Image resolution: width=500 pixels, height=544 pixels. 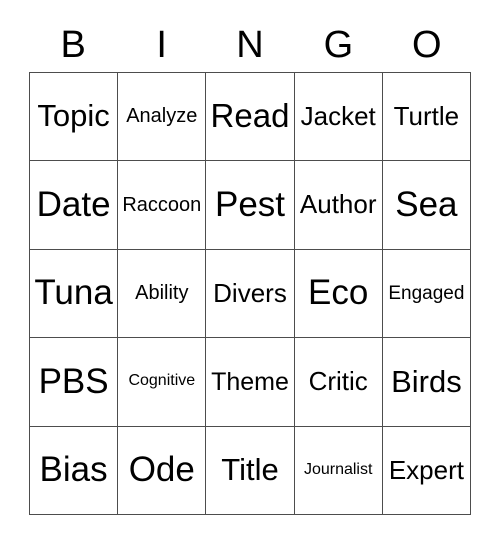 I want to click on bingo-cell: Raccoon, so click(x=162, y=205).